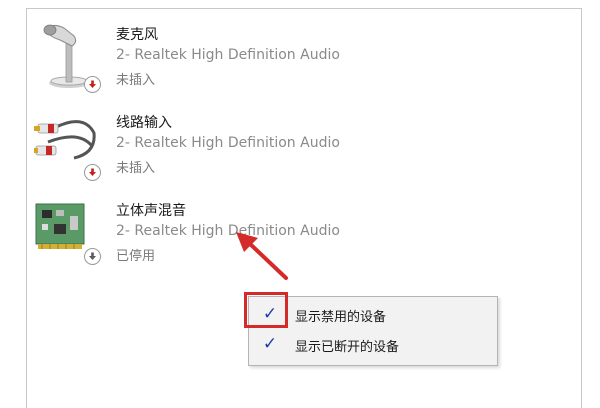 The width and height of the screenshot is (600, 408). What do you see at coordinates (262, 256) in the screenshot?
I see `annotation-arrow-icon` at bounding box center [262, 256].